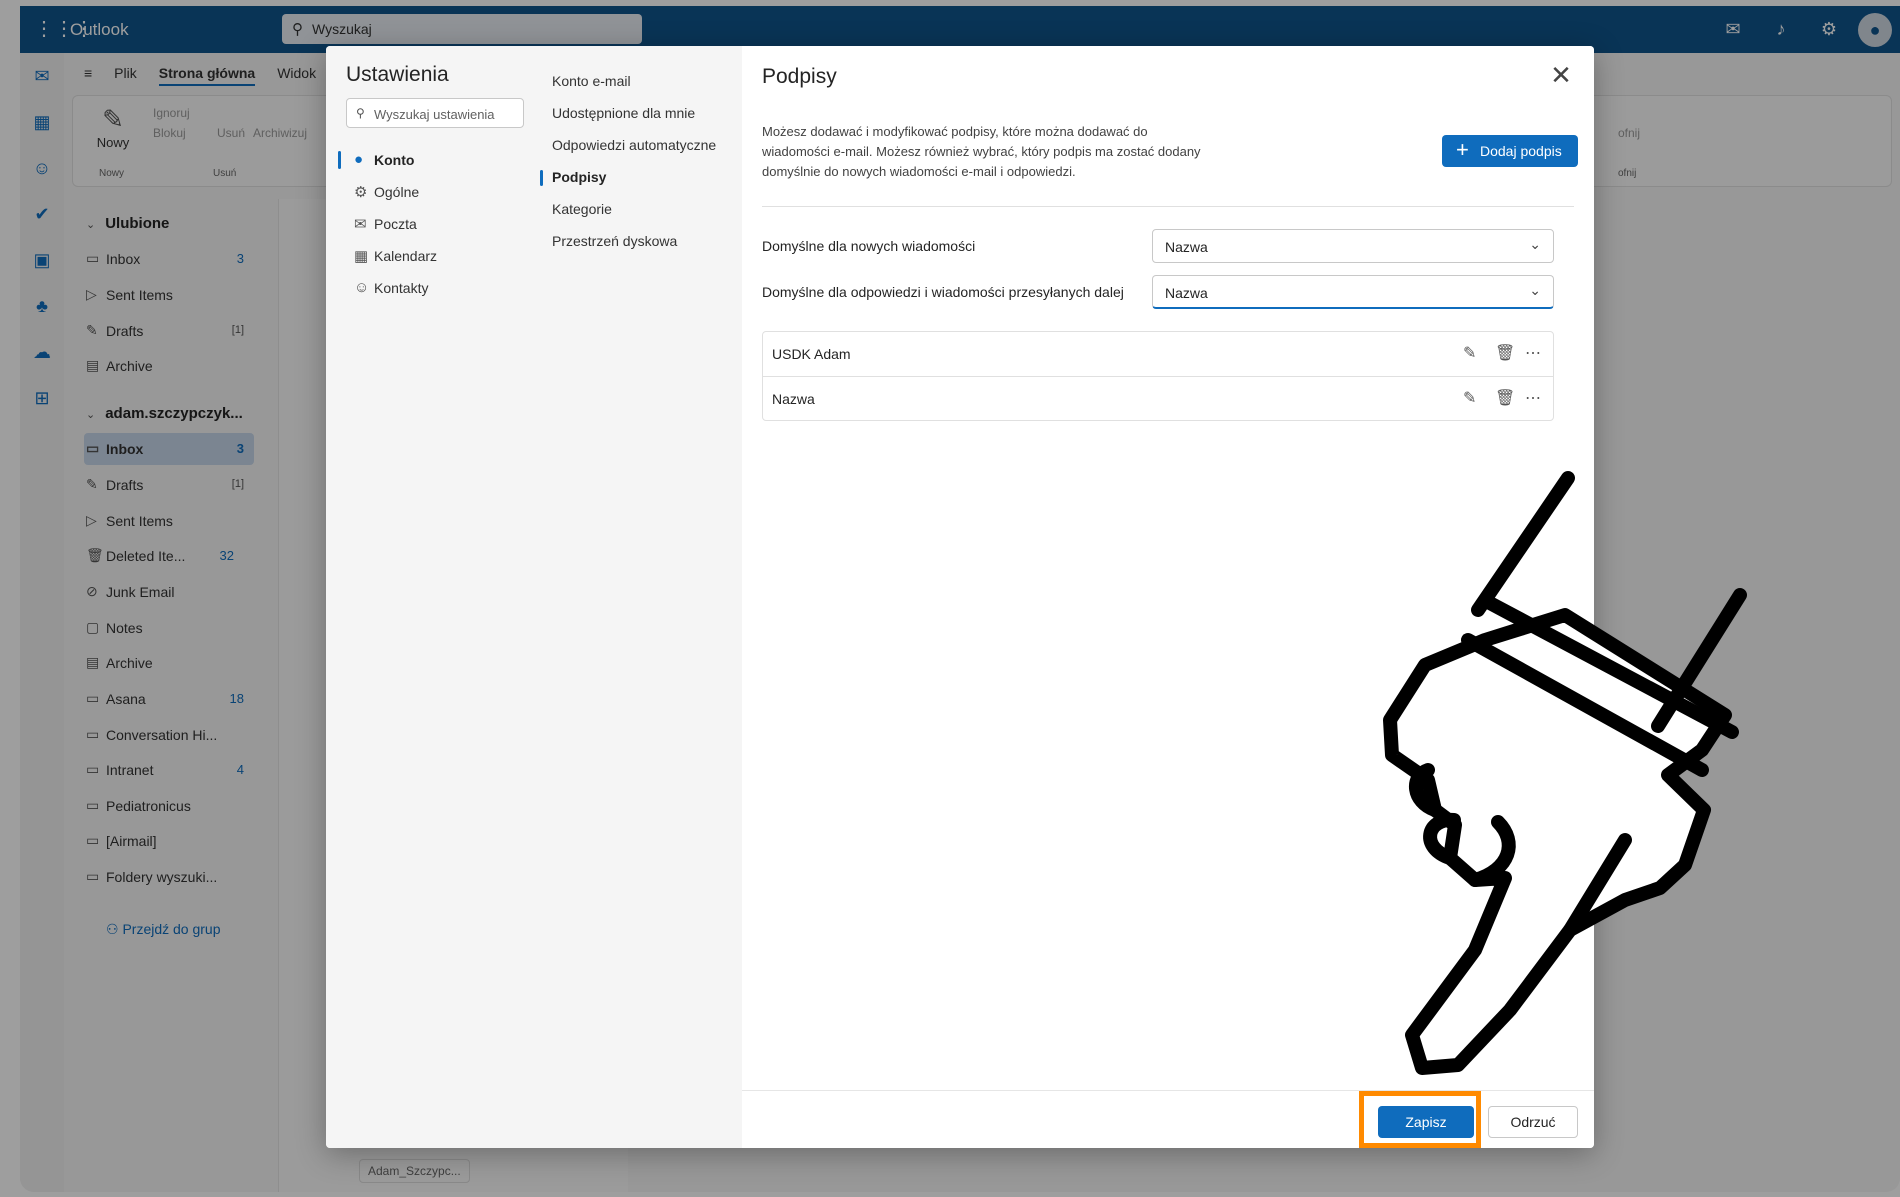  What do you see at coordinates (401, 288) in the screenshot?
I see `category-label: Kontakty` at bounding box center [401, 288].